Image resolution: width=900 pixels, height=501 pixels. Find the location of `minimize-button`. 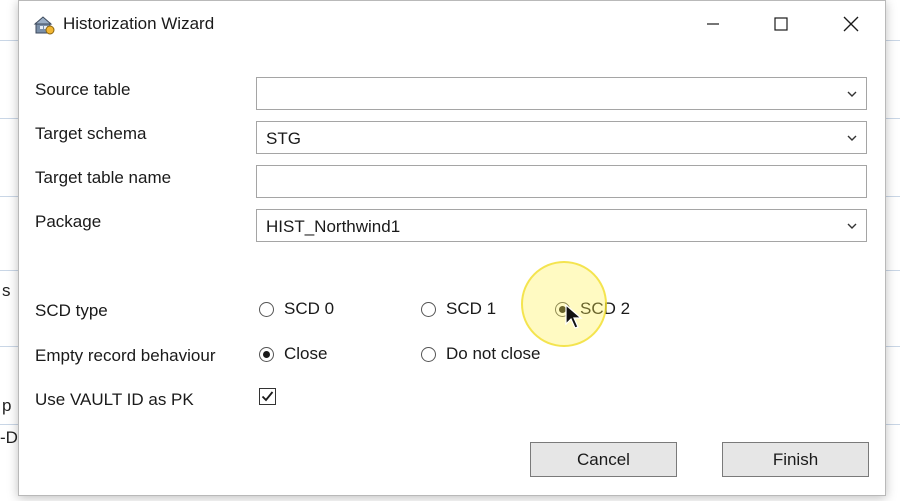

minimize-button is located at coordinates (713, 24).